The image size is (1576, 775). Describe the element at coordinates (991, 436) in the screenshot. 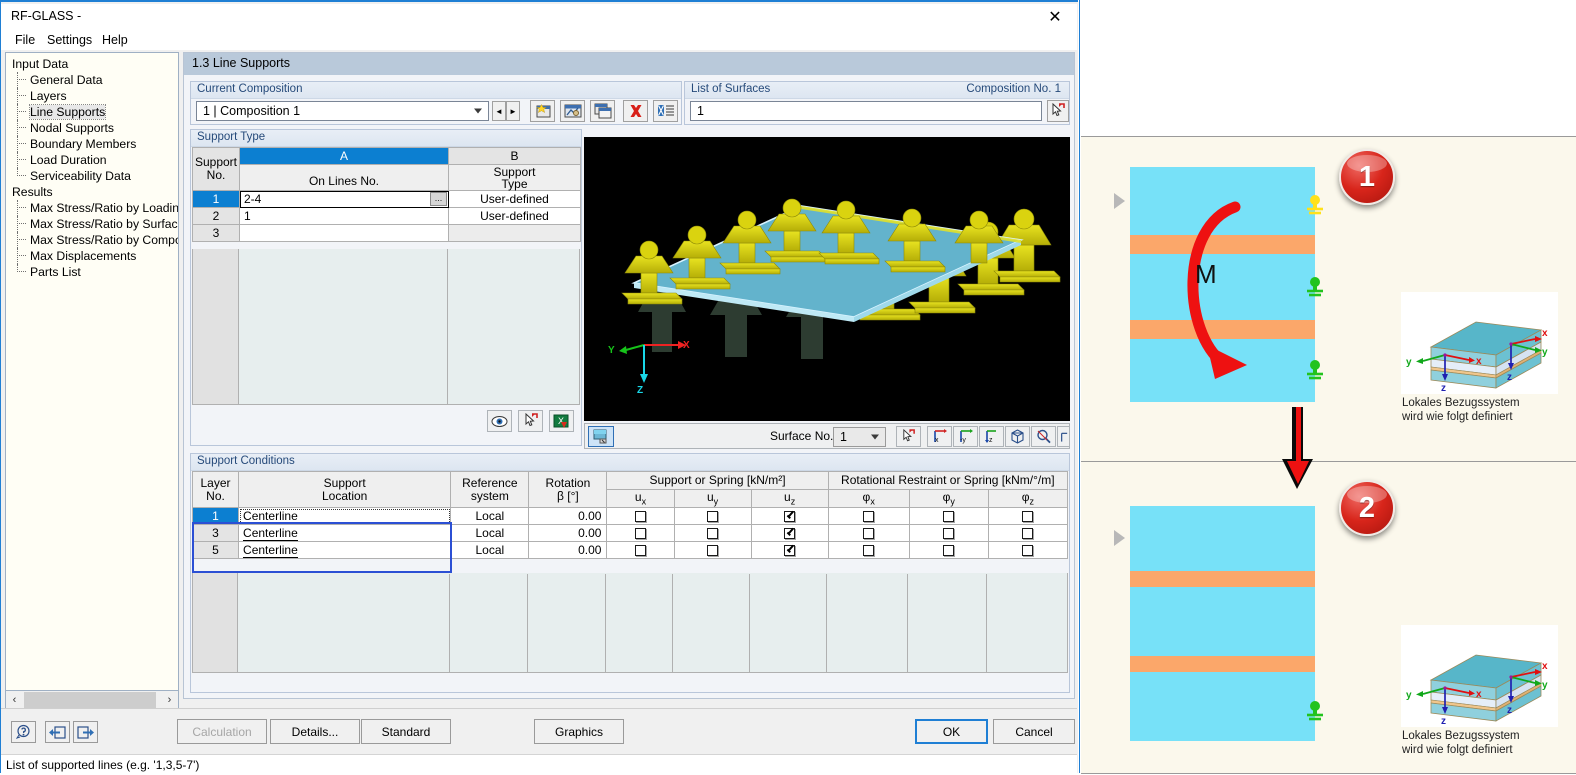

I see `view-in-z-icon: z` at that location.